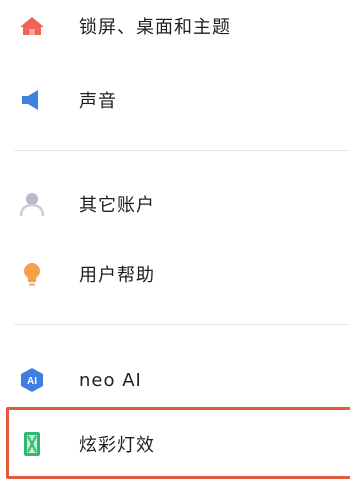 Image resolution: width=350 pixels, height=483 pixels. What do you see at coordinates (32, 100) in the screenshot?
I see `speaker-icon` at bounding box center [32, 100].